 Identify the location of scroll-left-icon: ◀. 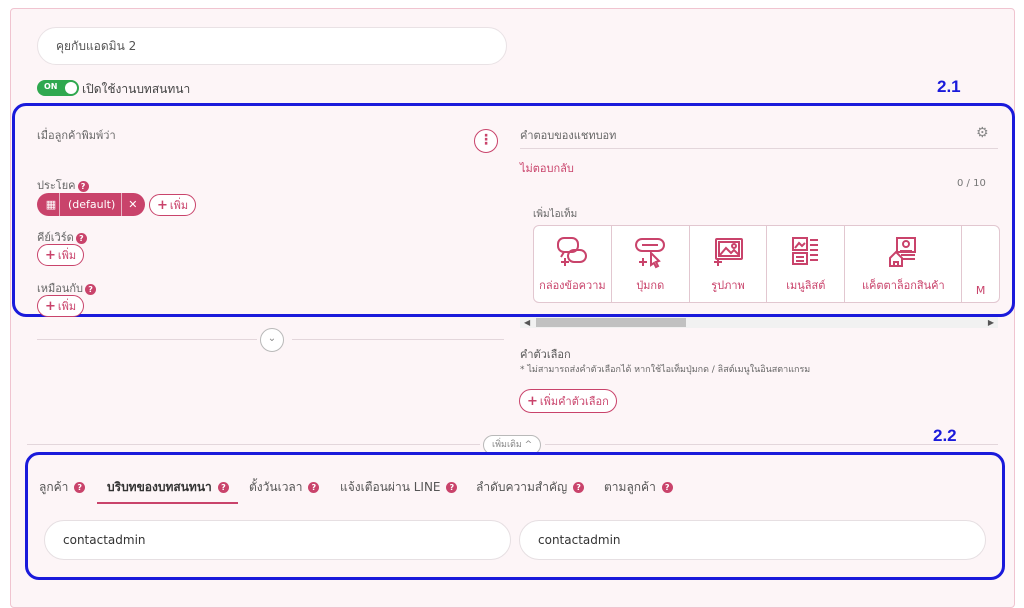
(527, 322).